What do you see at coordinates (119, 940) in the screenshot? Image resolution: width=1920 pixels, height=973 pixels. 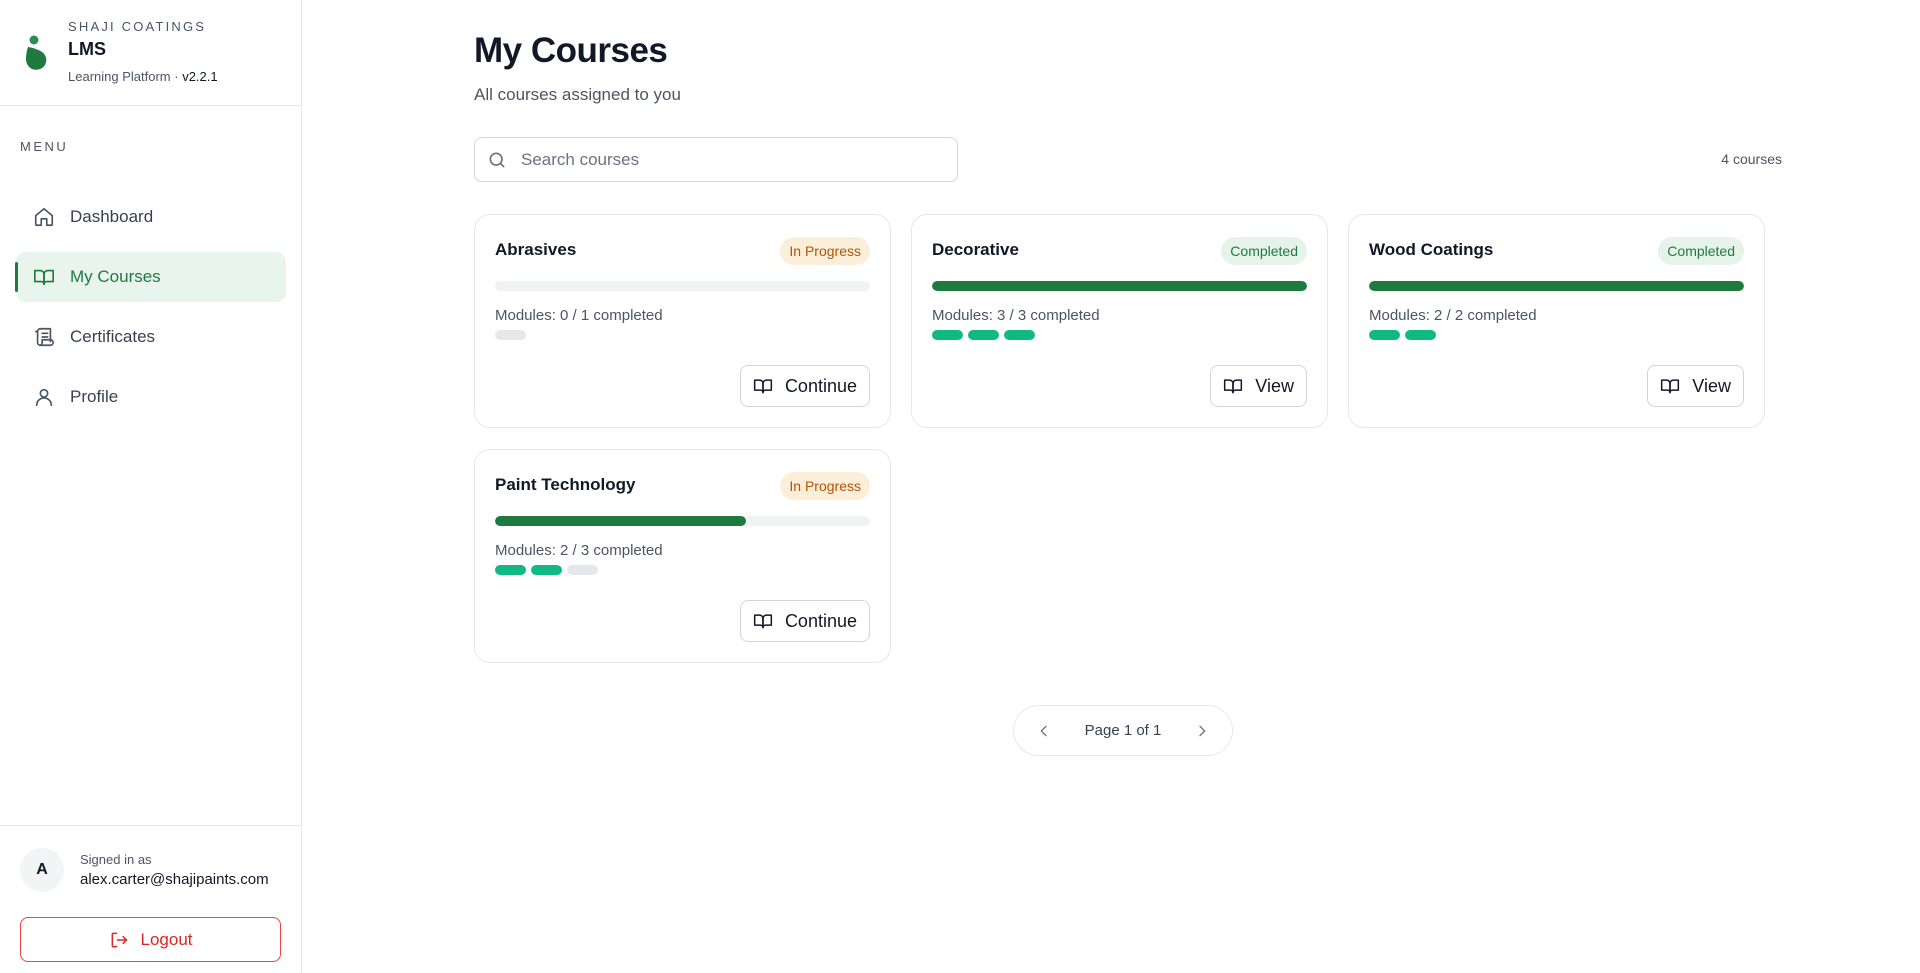 I see `logout-icon` at bounding box center [119, 940].